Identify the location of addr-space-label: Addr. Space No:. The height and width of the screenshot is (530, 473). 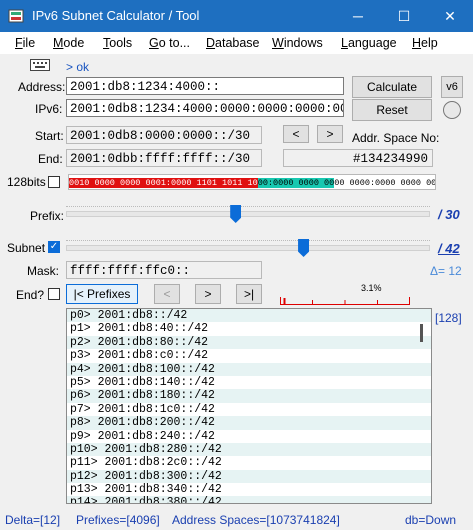
(396, 138).